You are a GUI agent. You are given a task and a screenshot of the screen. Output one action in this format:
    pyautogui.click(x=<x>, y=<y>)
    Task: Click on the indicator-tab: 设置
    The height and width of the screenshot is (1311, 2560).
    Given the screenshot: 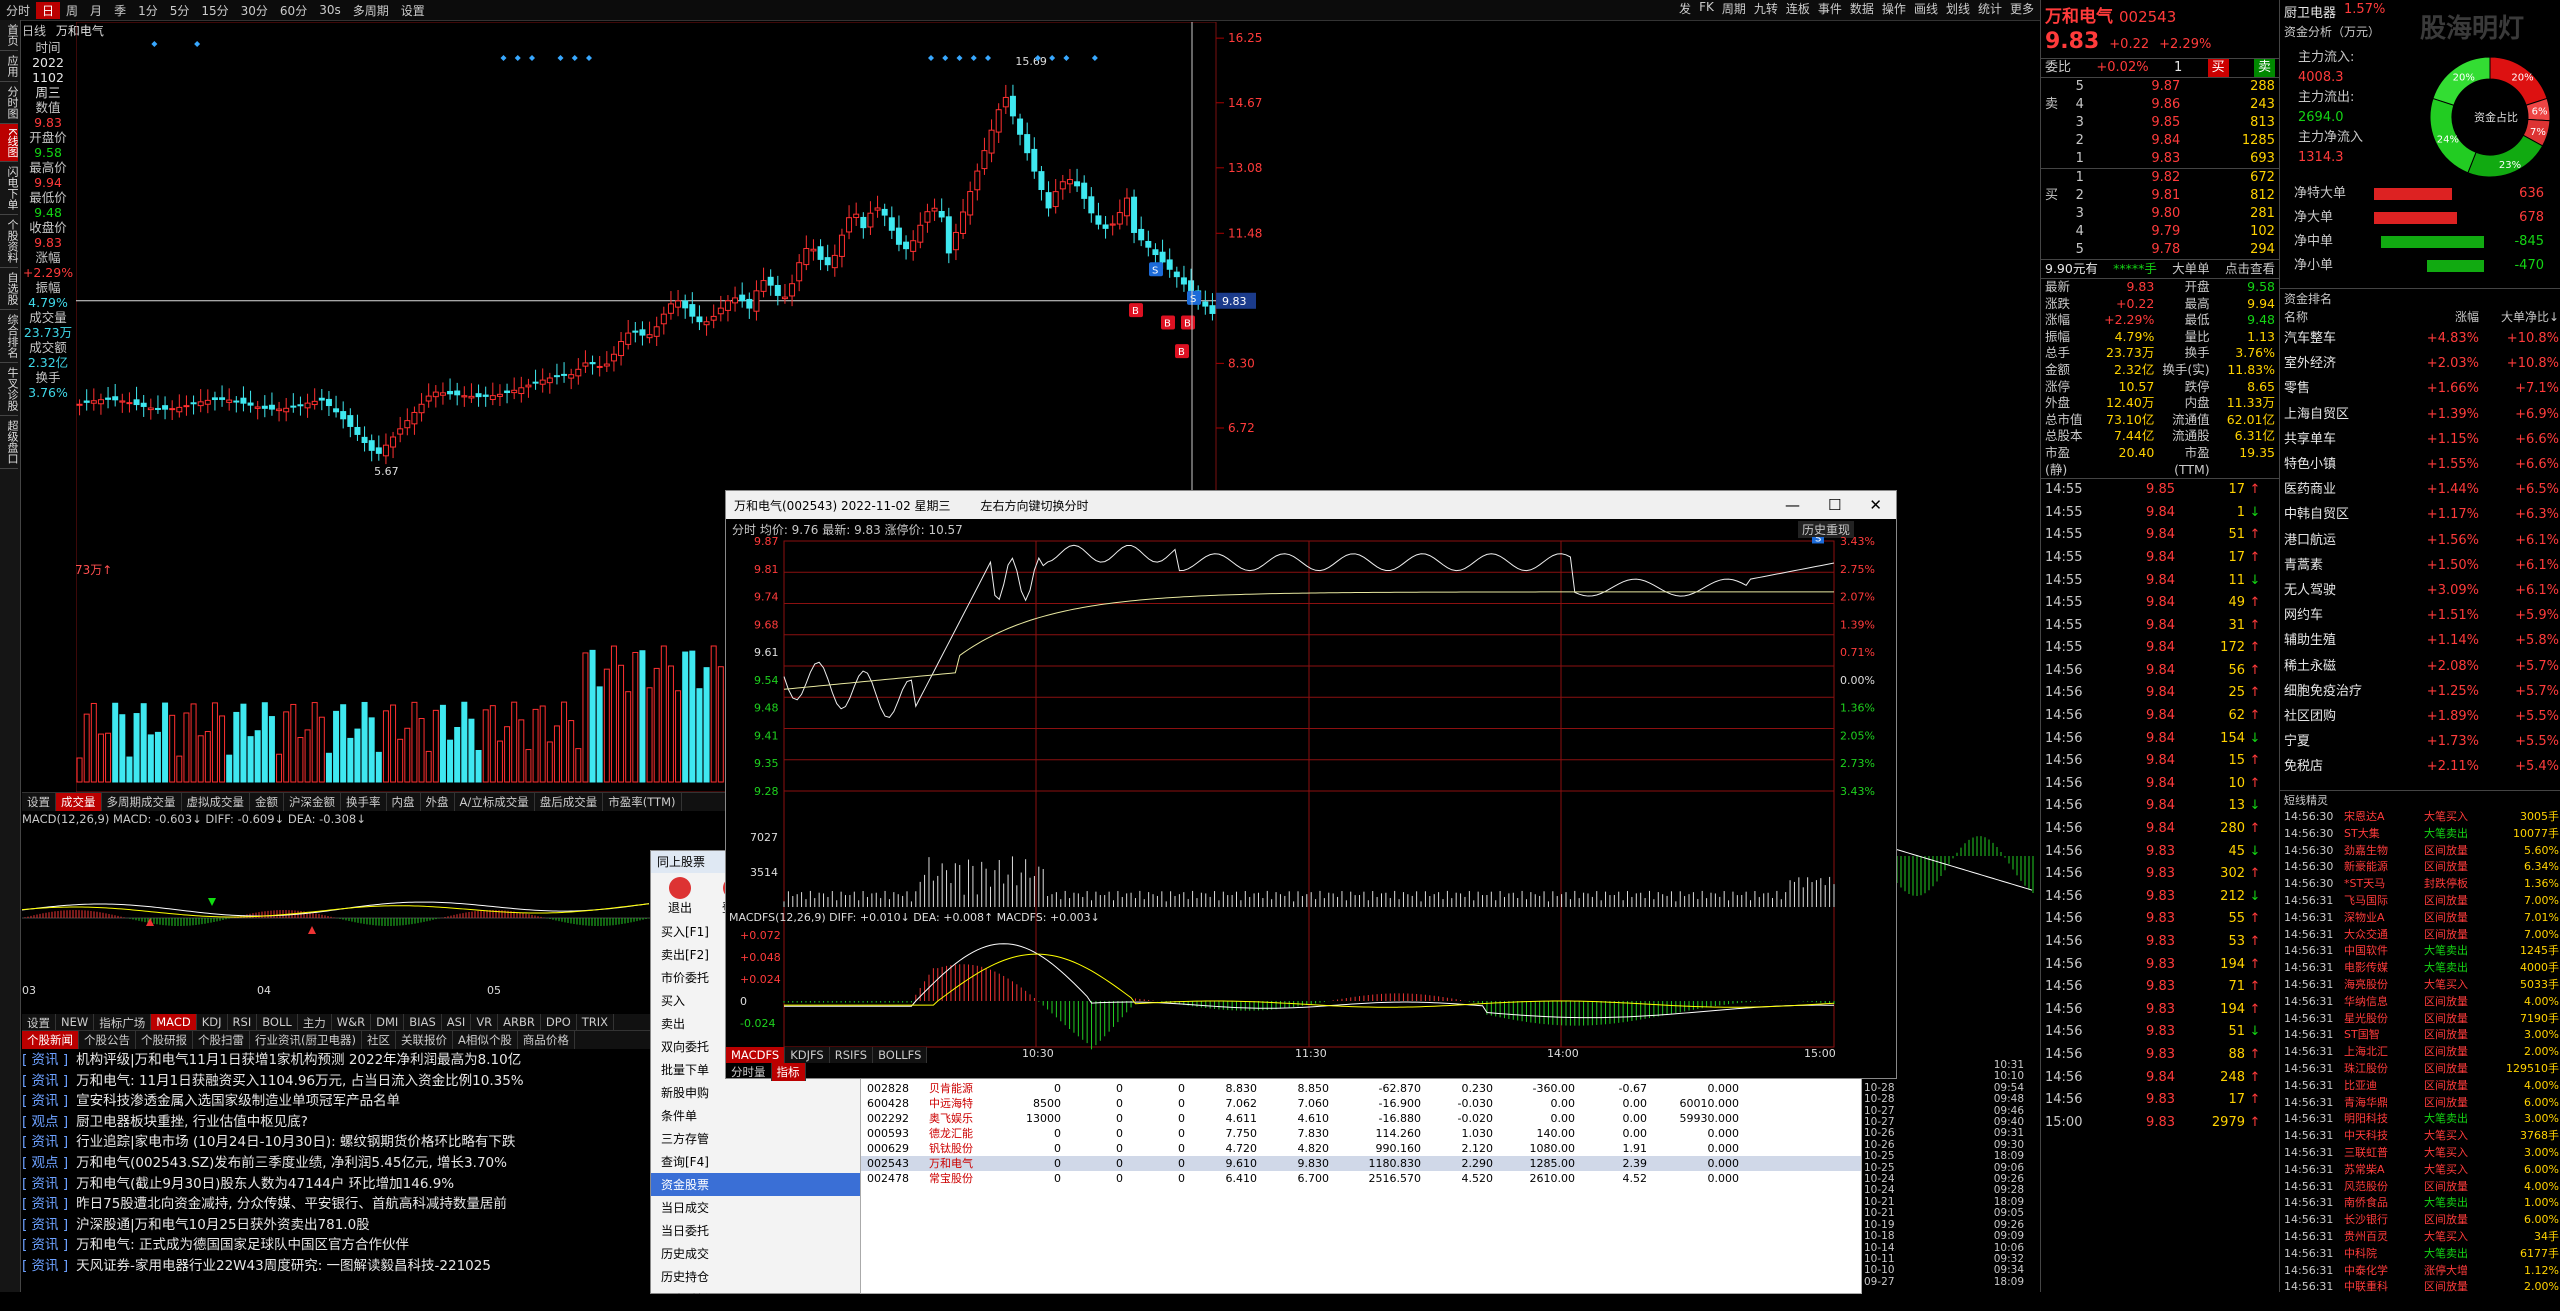 What is the action you would take?
    pyautogui.click(x=39, y=802)
    